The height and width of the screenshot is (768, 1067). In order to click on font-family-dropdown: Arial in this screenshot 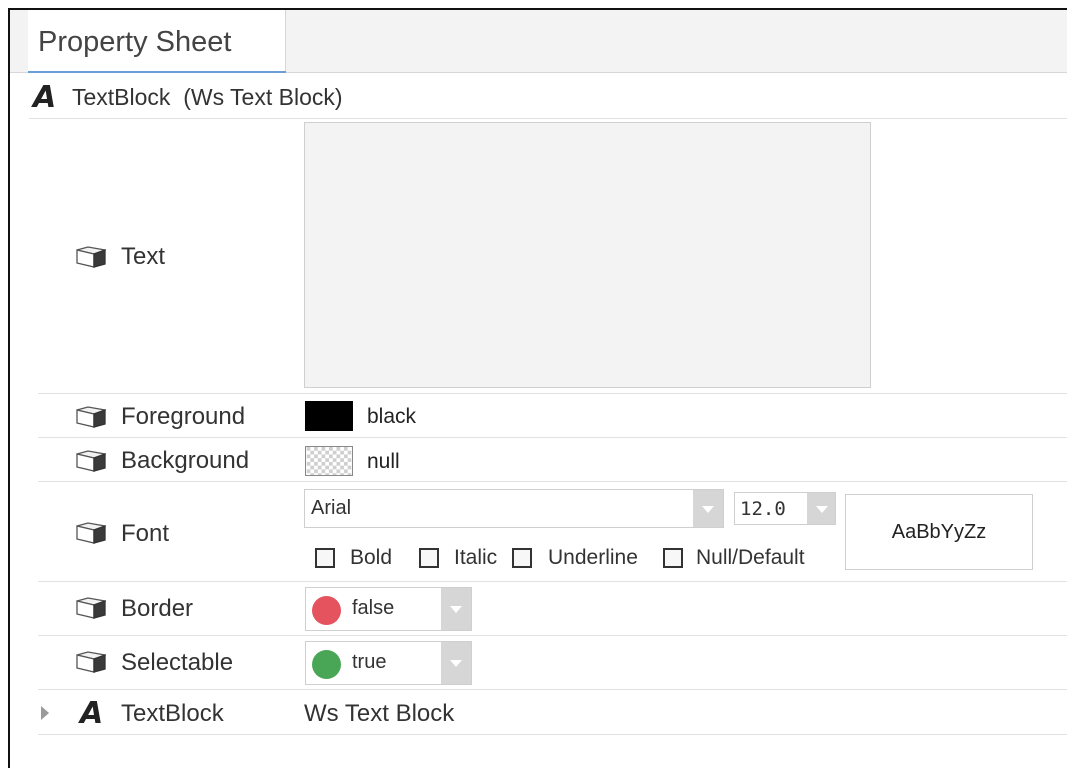, I will do `click(514, 508)`.